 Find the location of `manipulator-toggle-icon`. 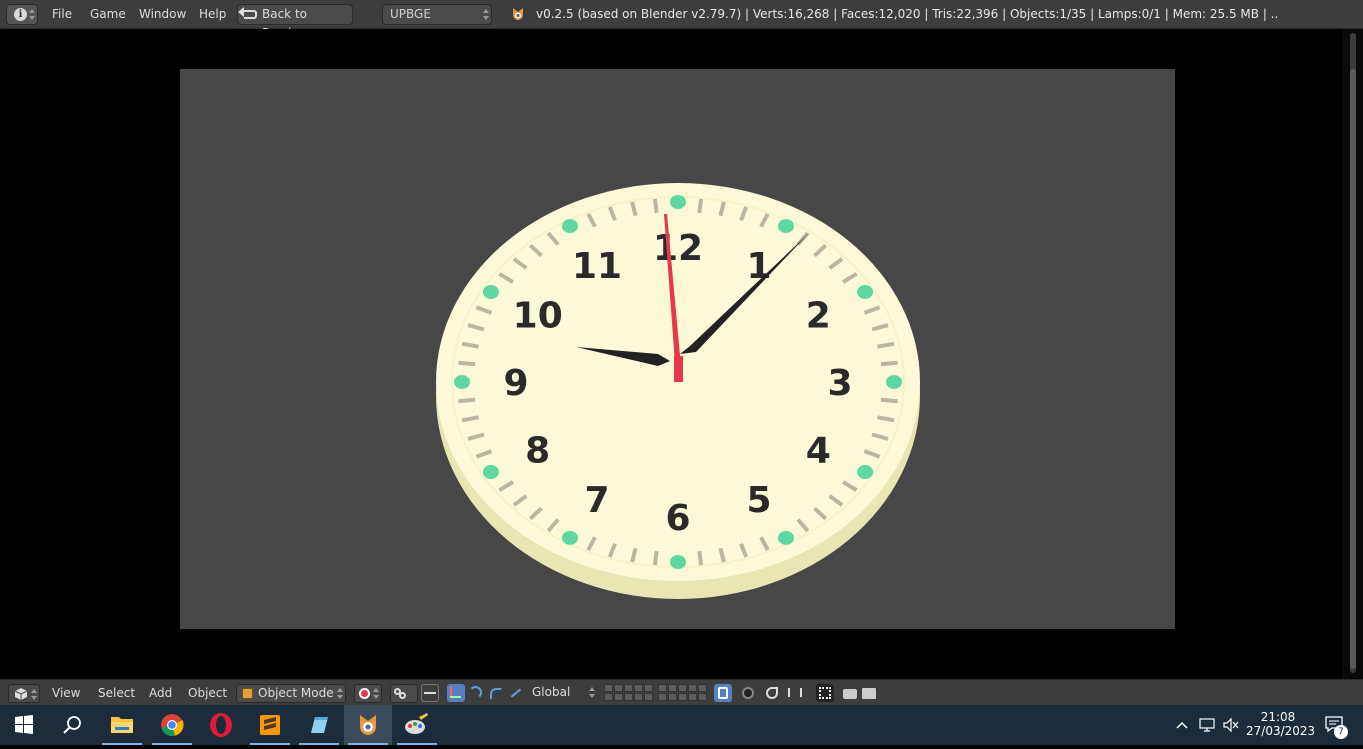

manipulator-toggle-icon is located at coordinates (430, 693).